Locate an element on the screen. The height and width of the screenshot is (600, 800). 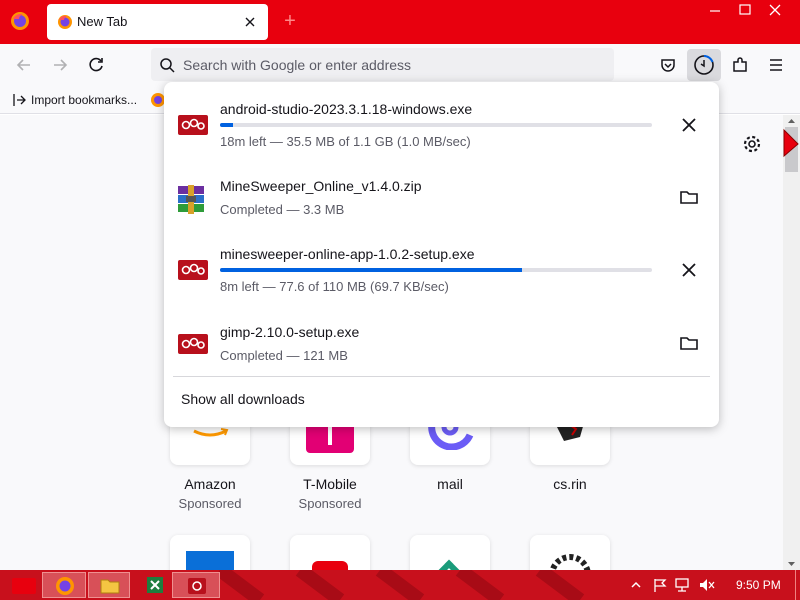
vertical-scrollbar is located at coordinates (791, 342).